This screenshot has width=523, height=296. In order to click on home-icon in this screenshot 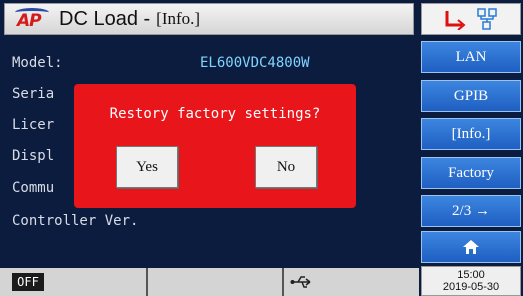, I will do `click(471, 247)`.